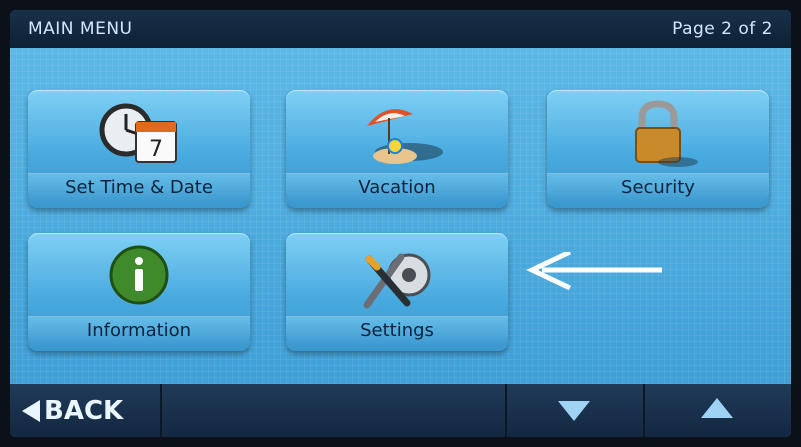  I want to click on beach-umbrella-icon, so click(405, 136).